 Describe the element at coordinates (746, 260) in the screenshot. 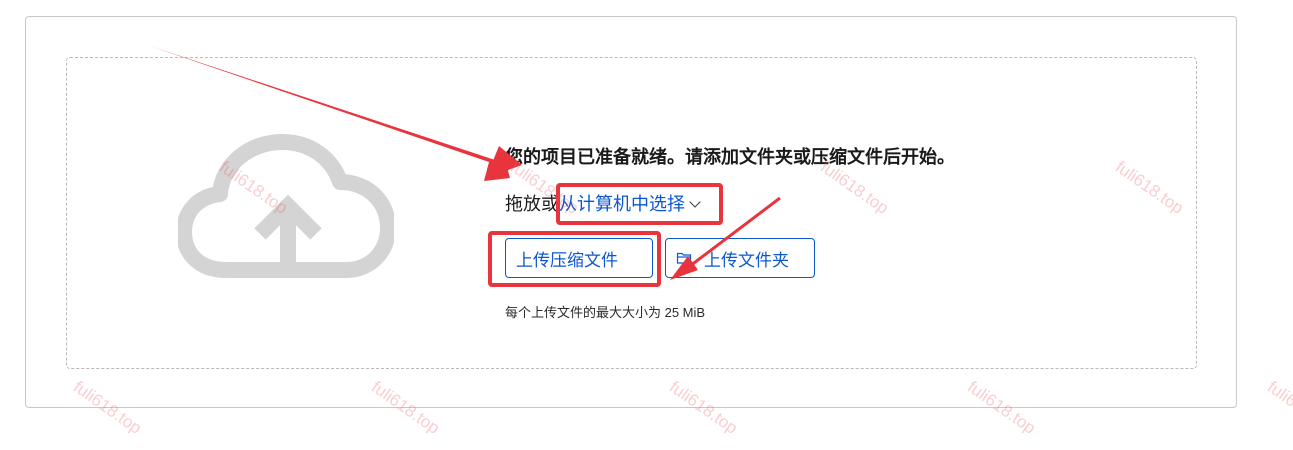

I see `upload-folder-label: 上传文件夹` at that location.